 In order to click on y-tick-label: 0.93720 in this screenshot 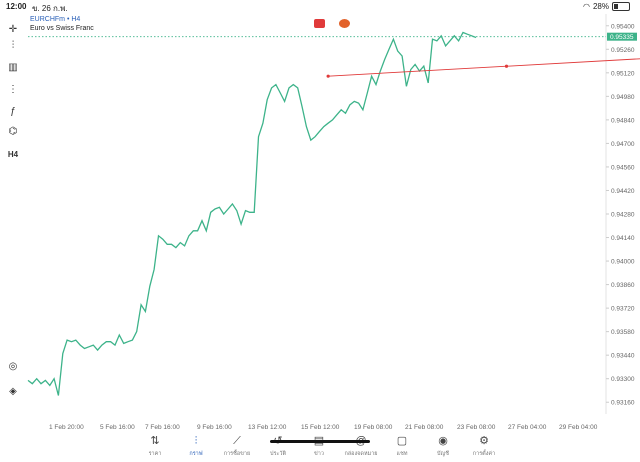, I will do `click(623, 309)`.